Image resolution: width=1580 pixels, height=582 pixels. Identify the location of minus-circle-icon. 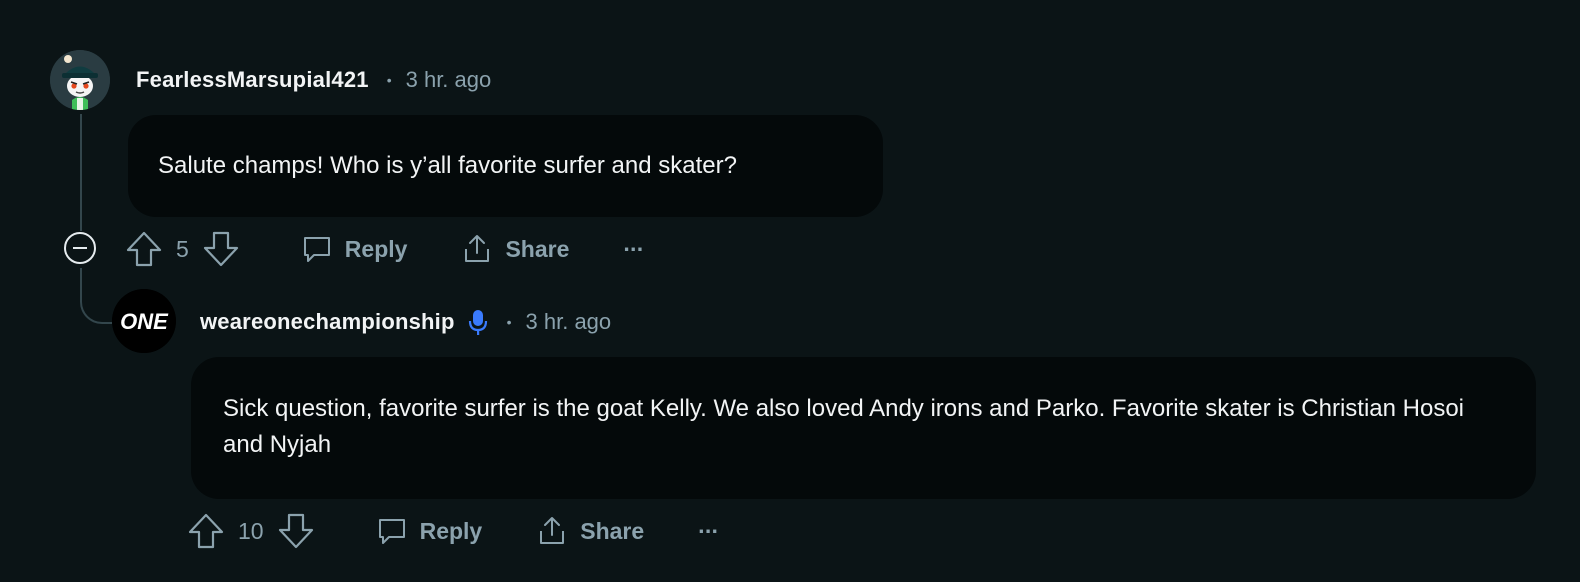
(80, 248).